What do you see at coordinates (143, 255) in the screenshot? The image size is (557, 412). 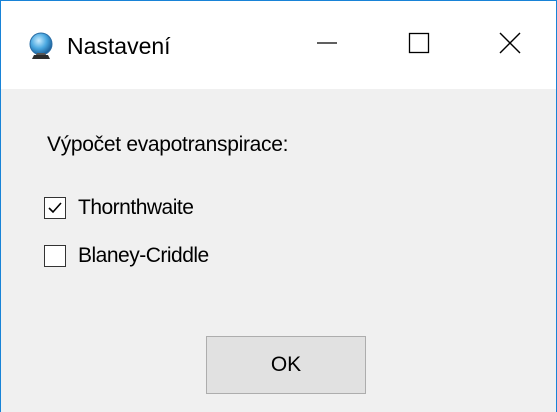 I see `blaney-criddle-label: Blaney-Criddle` at bounding box center [143, 255].